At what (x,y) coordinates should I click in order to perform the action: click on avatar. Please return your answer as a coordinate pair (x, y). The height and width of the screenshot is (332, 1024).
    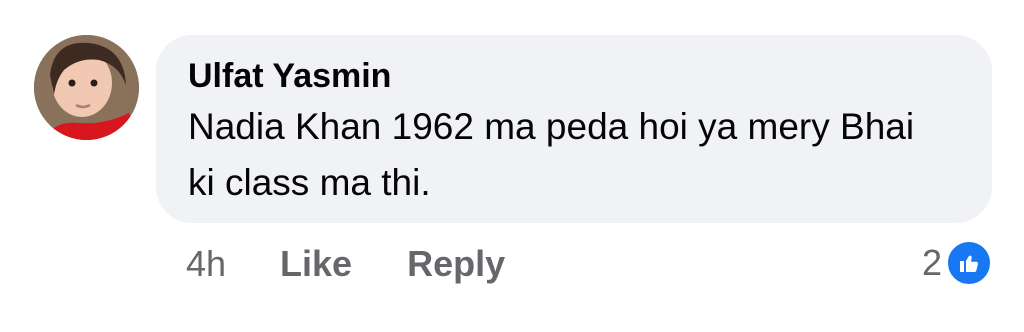
    Looking at the image, I should click on (86, 87).